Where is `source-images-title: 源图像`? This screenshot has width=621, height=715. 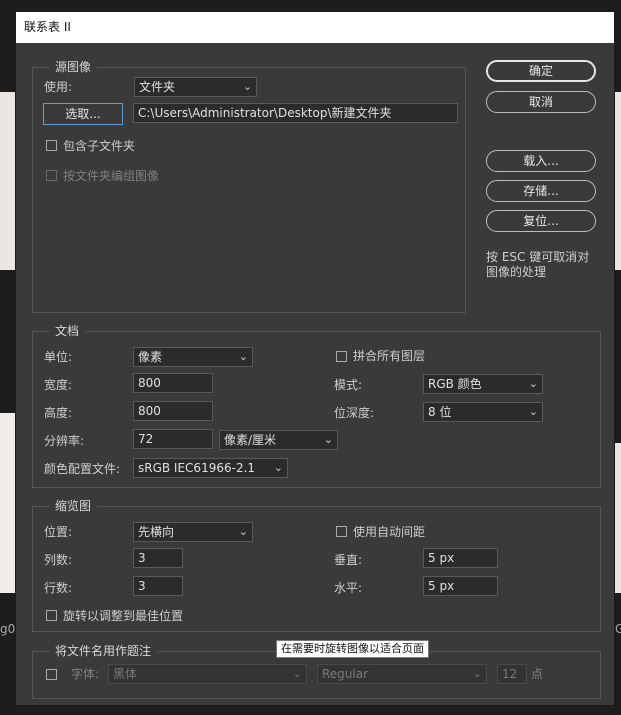
source-images-title: 源图像 is located at coordinates (73, 67).